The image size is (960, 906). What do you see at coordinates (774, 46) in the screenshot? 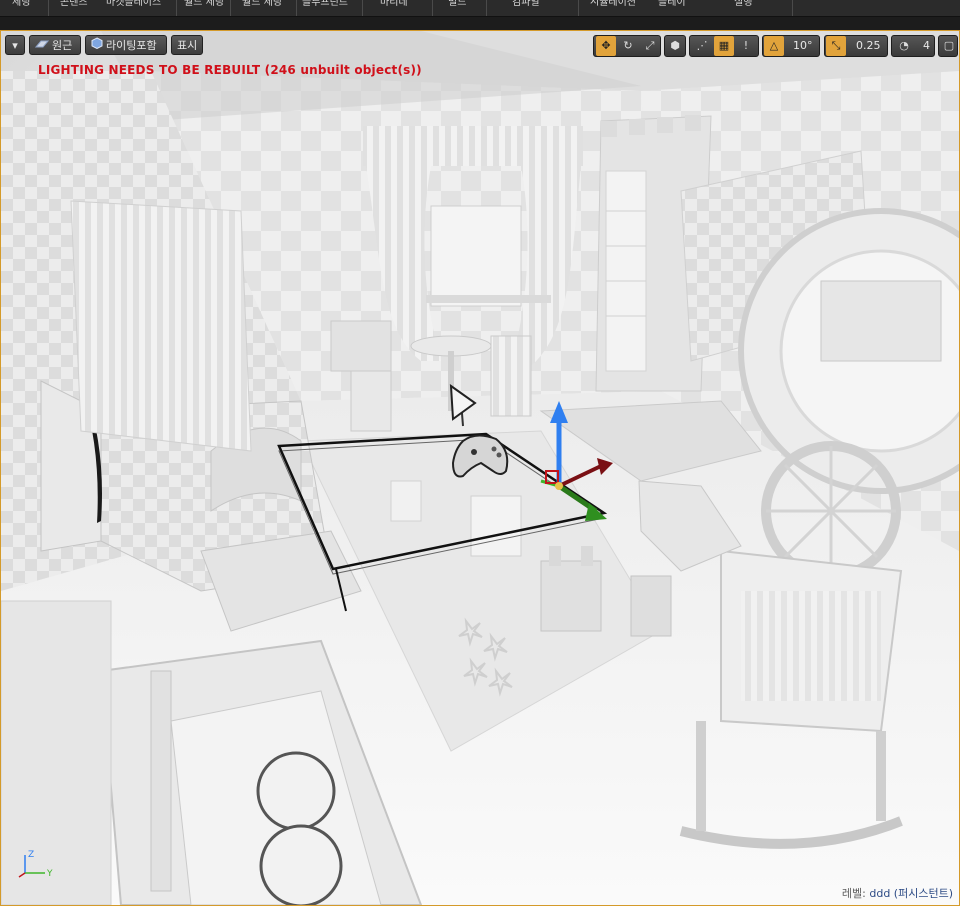
I see `rotation-snap-icon: △` at bounding box center [774, 46].